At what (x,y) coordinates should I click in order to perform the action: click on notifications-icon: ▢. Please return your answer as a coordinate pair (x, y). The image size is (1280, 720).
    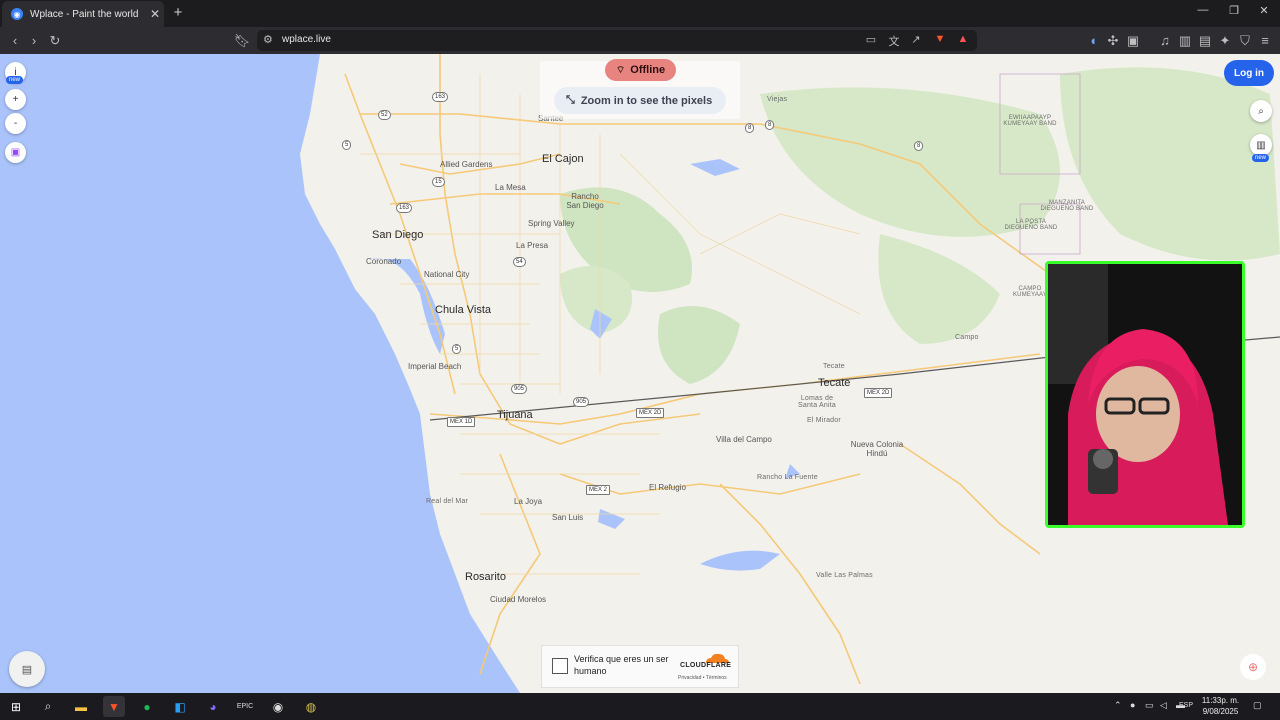
    Looking at the image, I should click on (1257, 705).